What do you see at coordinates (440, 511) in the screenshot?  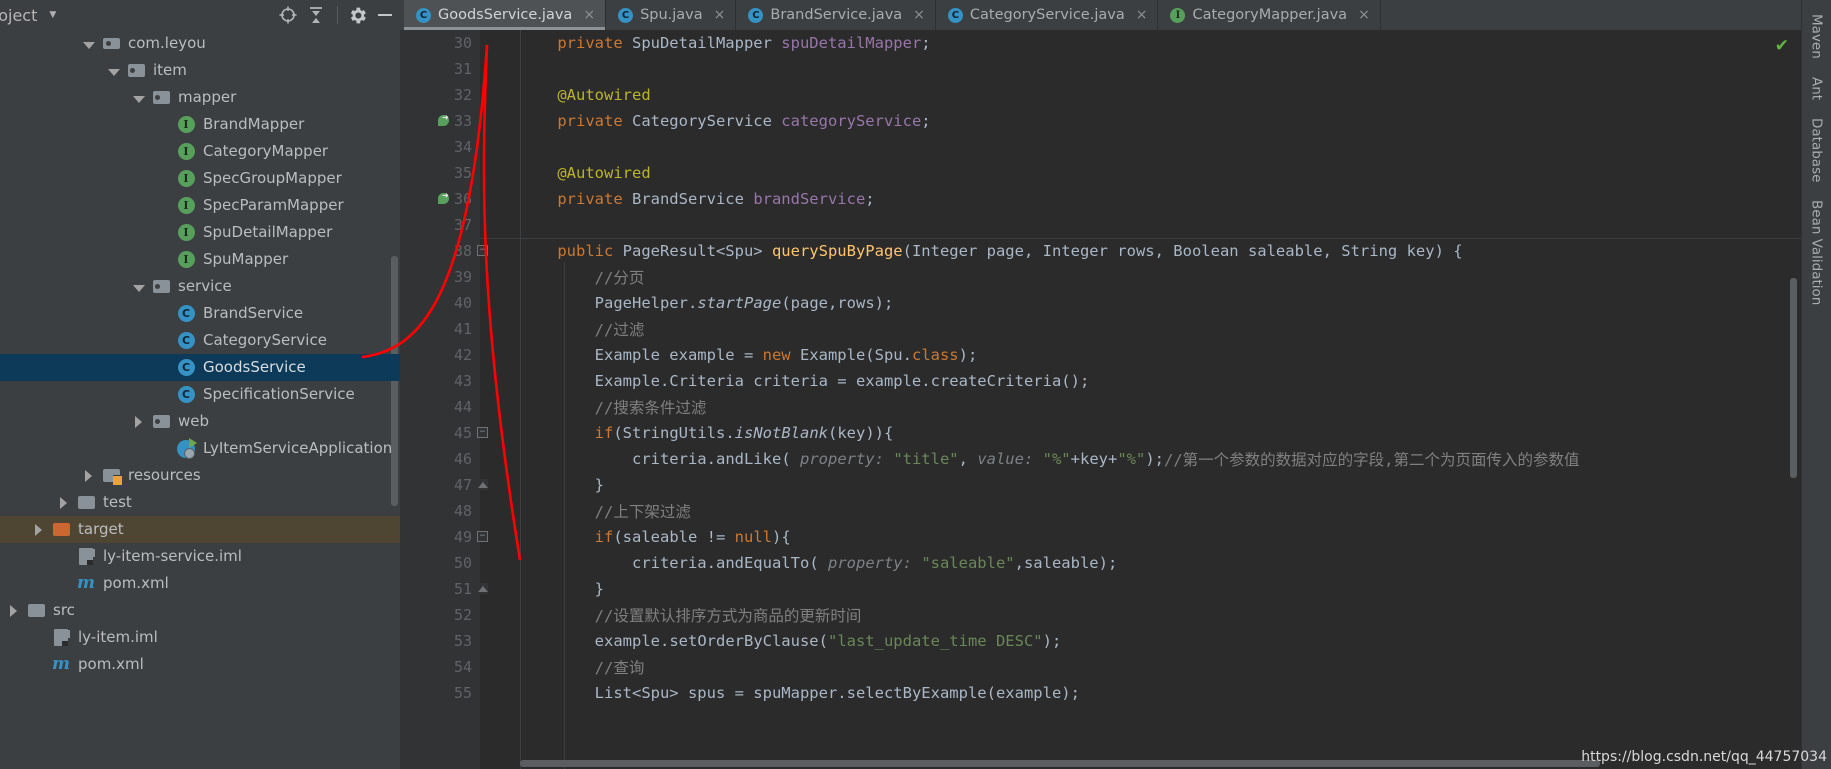 I see `gutter-line-48: 48` at bounding box center [440, 511].